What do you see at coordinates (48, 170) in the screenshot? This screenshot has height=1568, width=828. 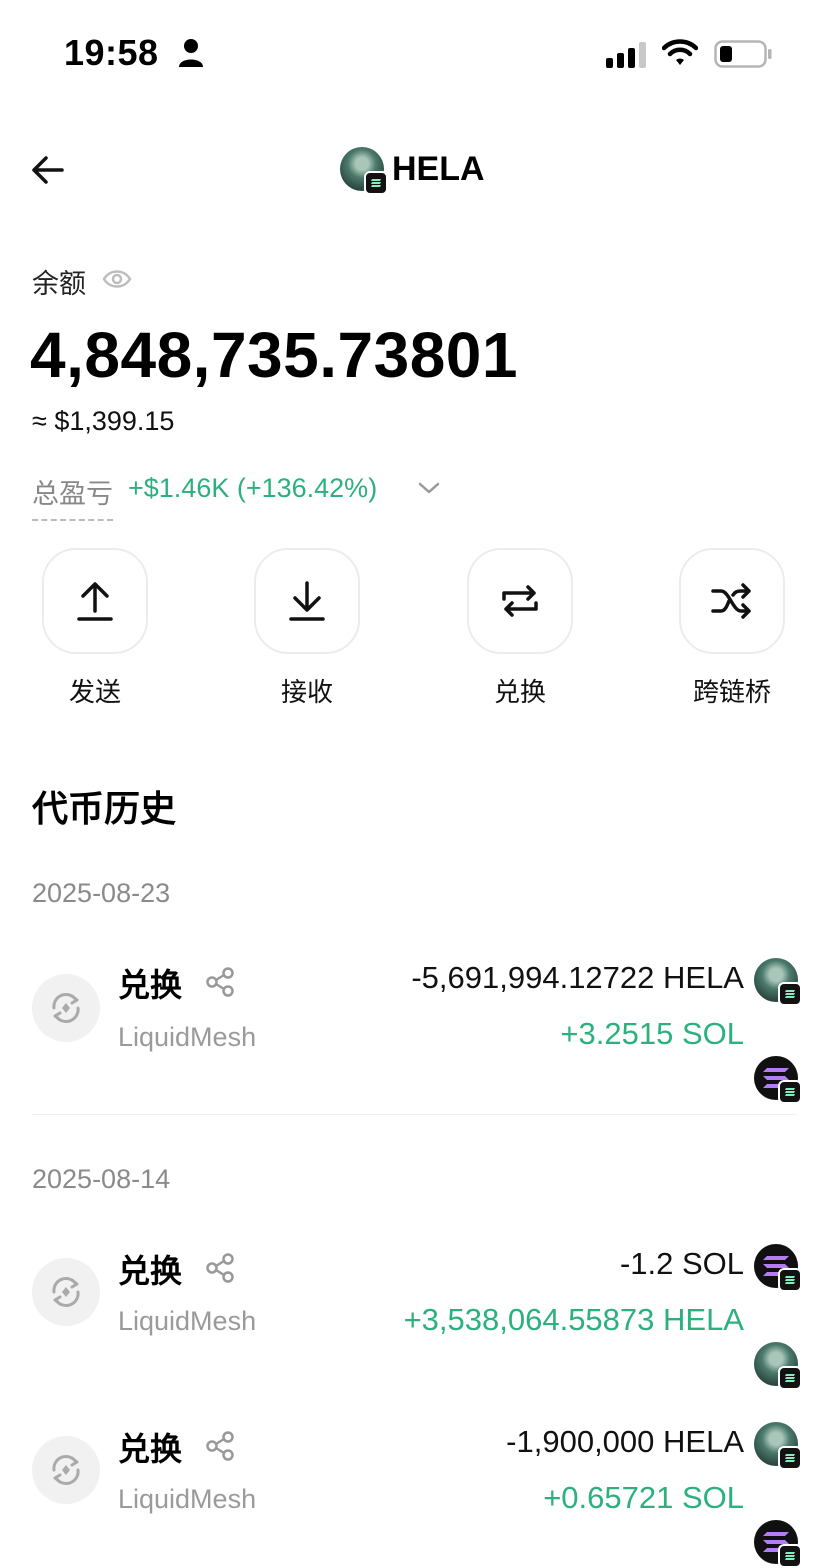 I see `back-arrow-icon` at bounding box center [48, 170].